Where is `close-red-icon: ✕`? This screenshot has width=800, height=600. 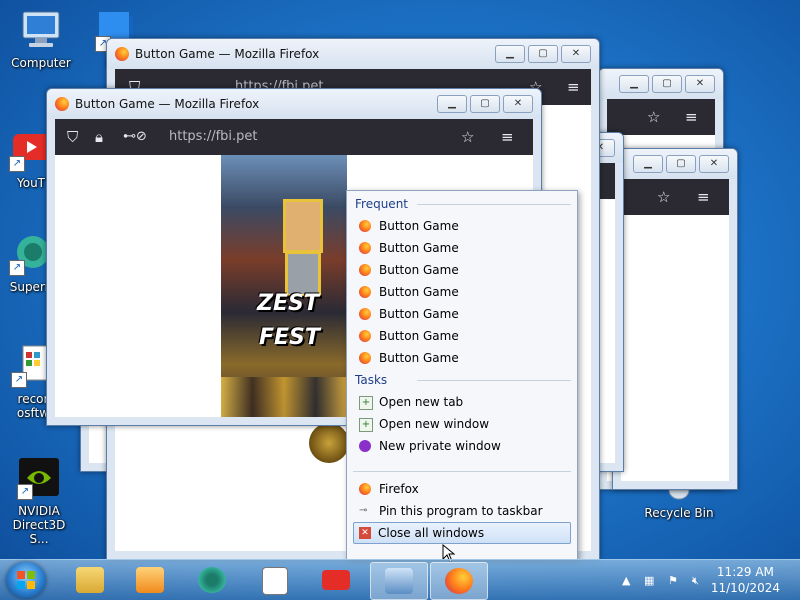 close-red-icon: ✕ is located at coordinates (365, 533).